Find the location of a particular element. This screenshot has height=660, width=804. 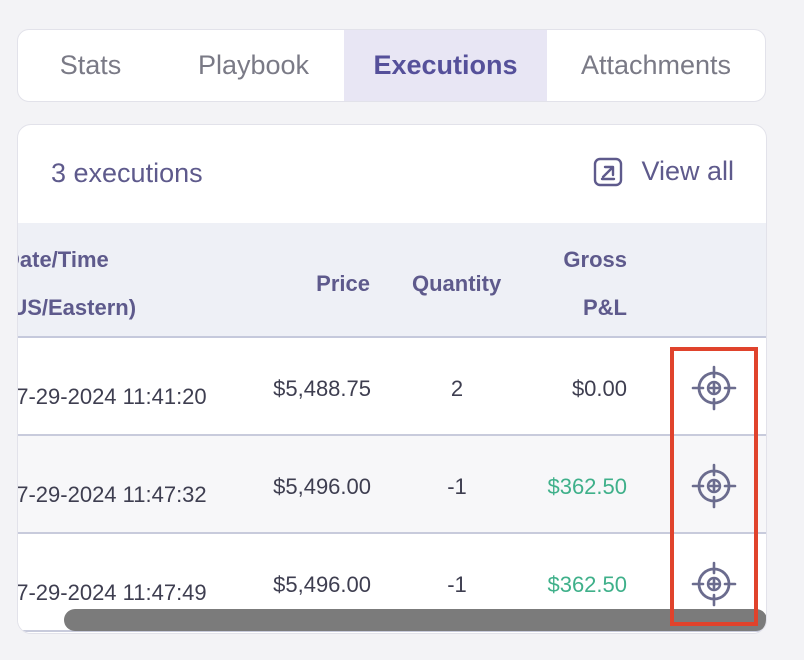

cell-datetime: 07-29-2024 11:47:32 is located at coordinates (112, 494).